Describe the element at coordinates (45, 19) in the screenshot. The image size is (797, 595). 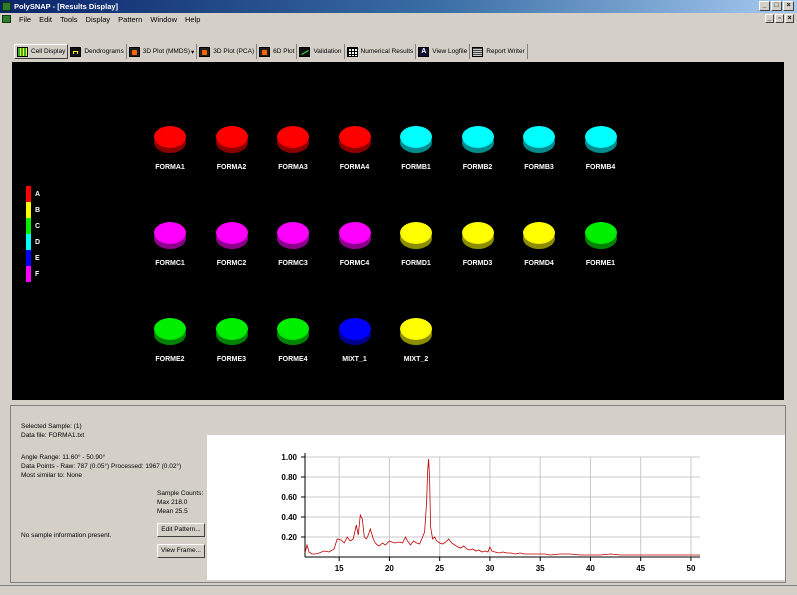
I see `menu-edit: Edit` at that location.